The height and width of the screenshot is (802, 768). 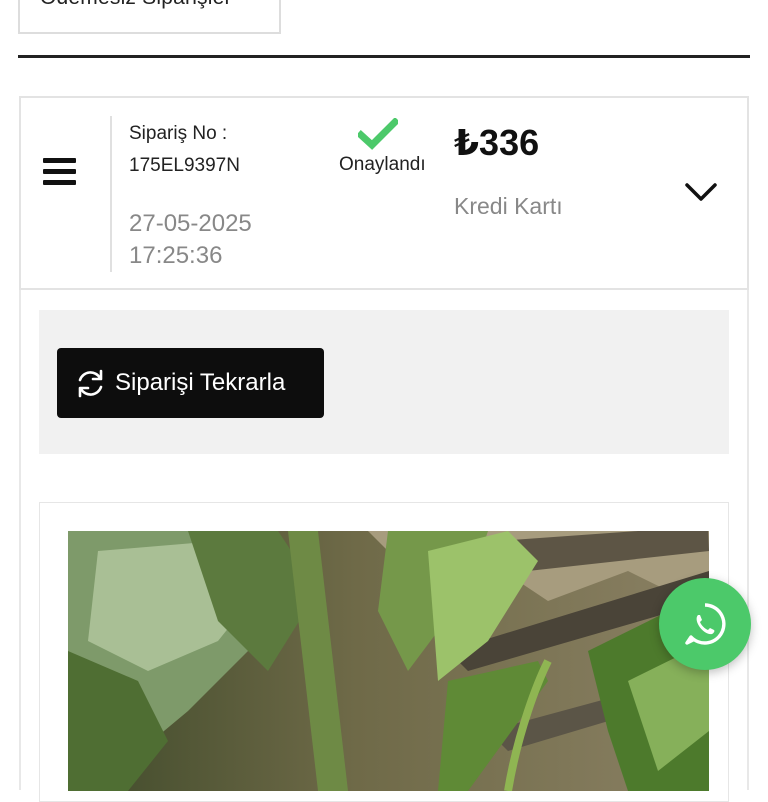 I want to click on order-number: 175EL9397N, so click(x=184, y=165).